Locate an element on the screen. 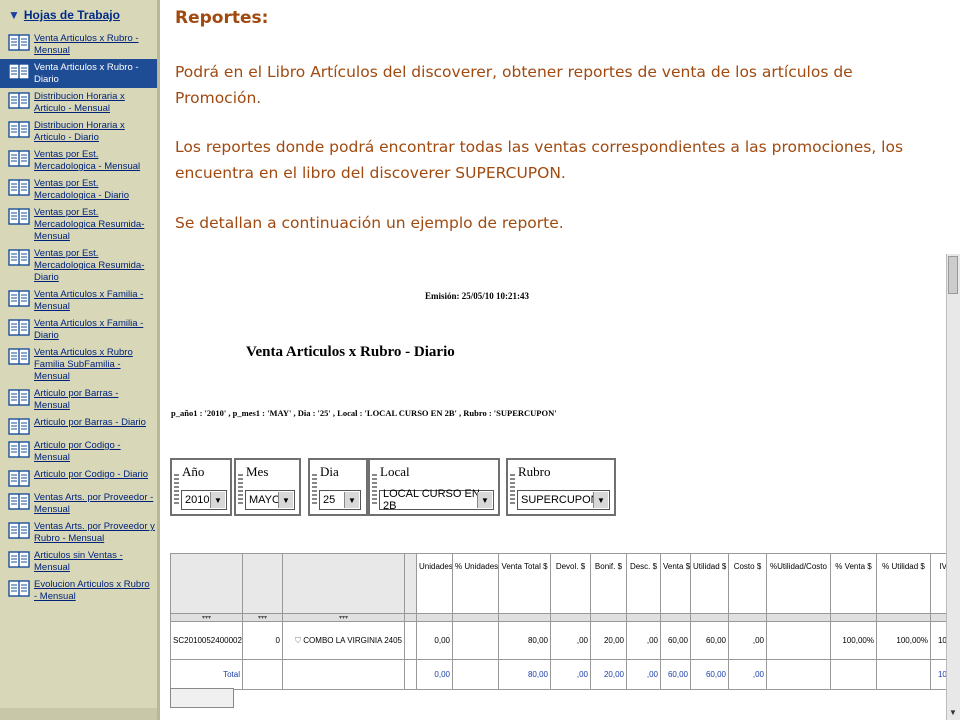 The image size is (960, 720). sidebar-item-worksheet: Articulo por Barras - Diario is located at coordinates (78, 425).